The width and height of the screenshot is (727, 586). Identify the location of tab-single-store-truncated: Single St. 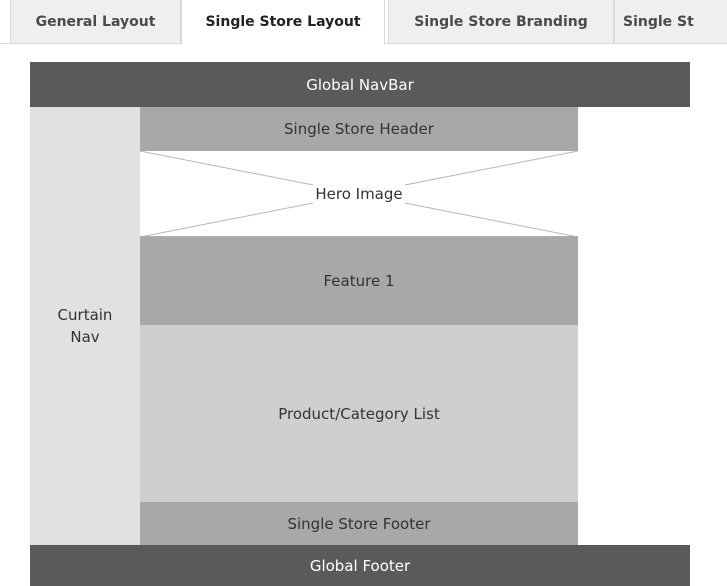
(670, 22).